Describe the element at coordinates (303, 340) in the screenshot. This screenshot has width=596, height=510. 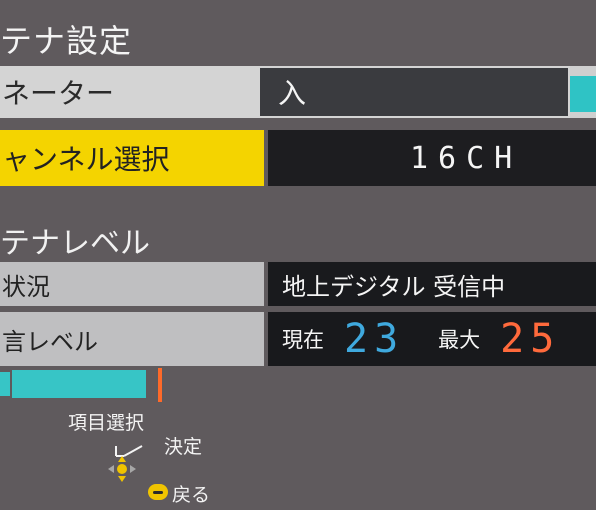
I see `current-label: 現在` at that location.